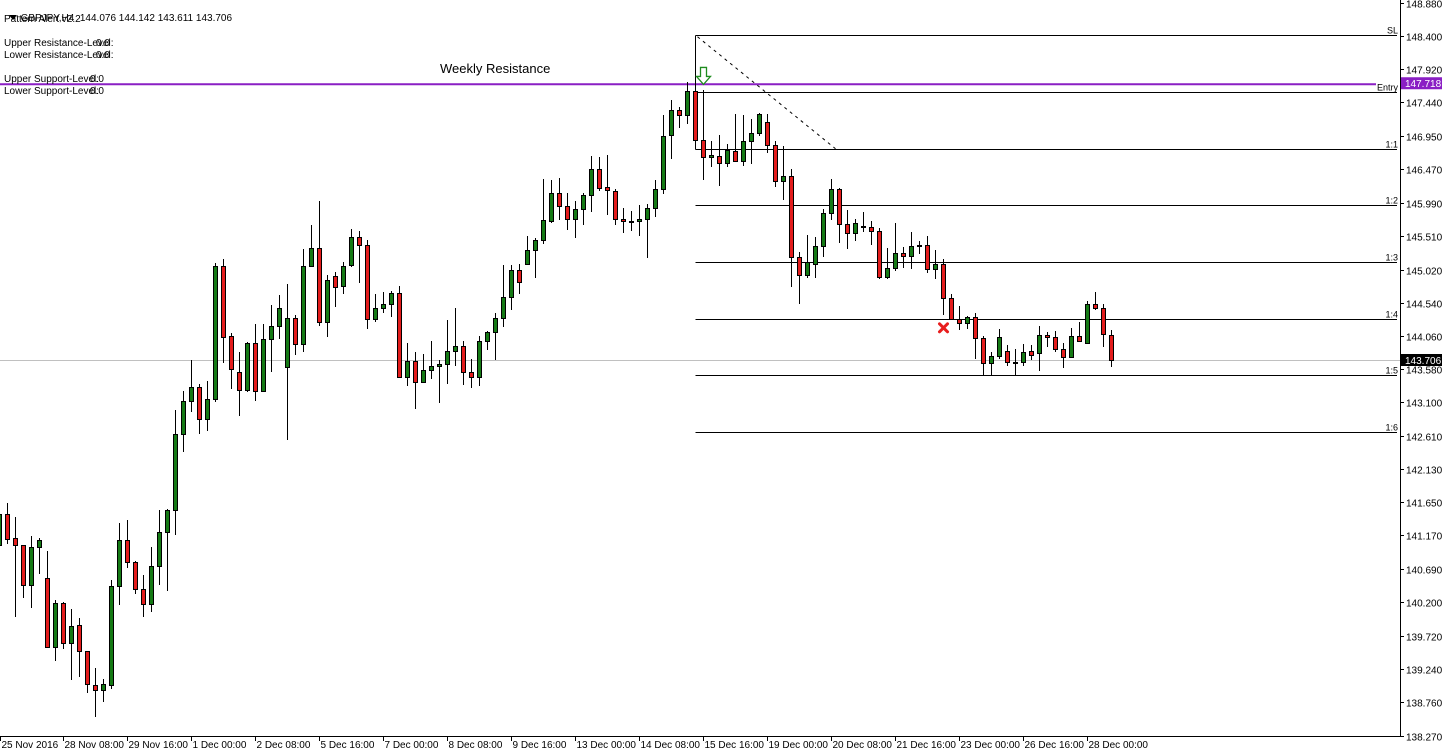  What do you see at coordinates (52, 79) in the screenshot?
I see `level-label: Upper Support-Level:` at bounding box center [52, 79].